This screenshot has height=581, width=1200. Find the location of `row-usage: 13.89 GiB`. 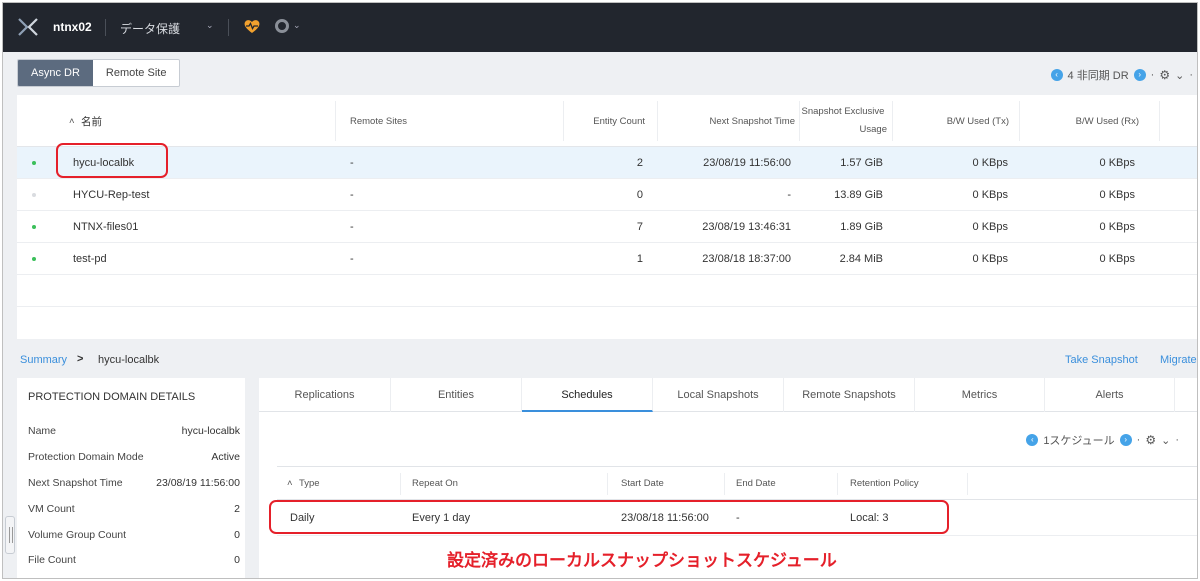

row-usage: 13.89 GiB is located at coordinates (858, 195).